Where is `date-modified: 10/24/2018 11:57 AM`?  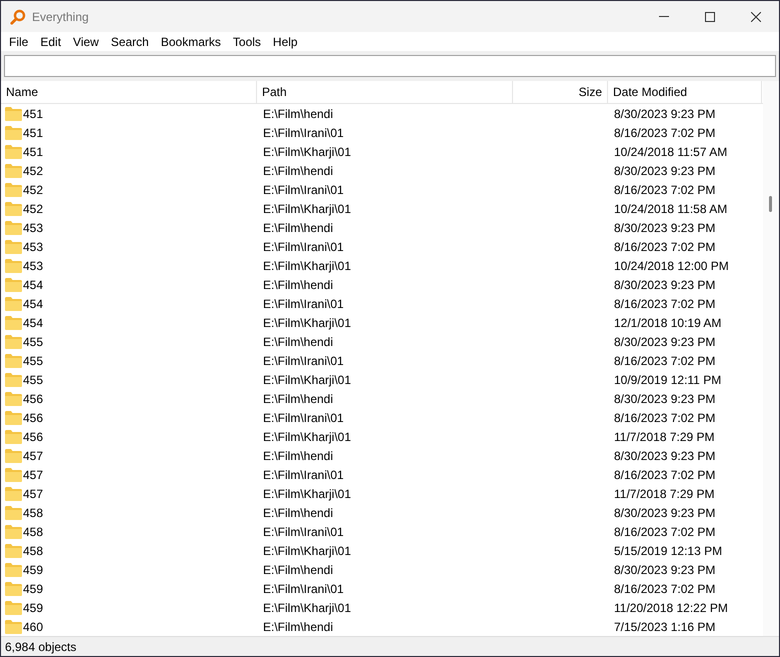
date-modified: 10/24/2018 11:57 AM is located at coordinates (671, 151).